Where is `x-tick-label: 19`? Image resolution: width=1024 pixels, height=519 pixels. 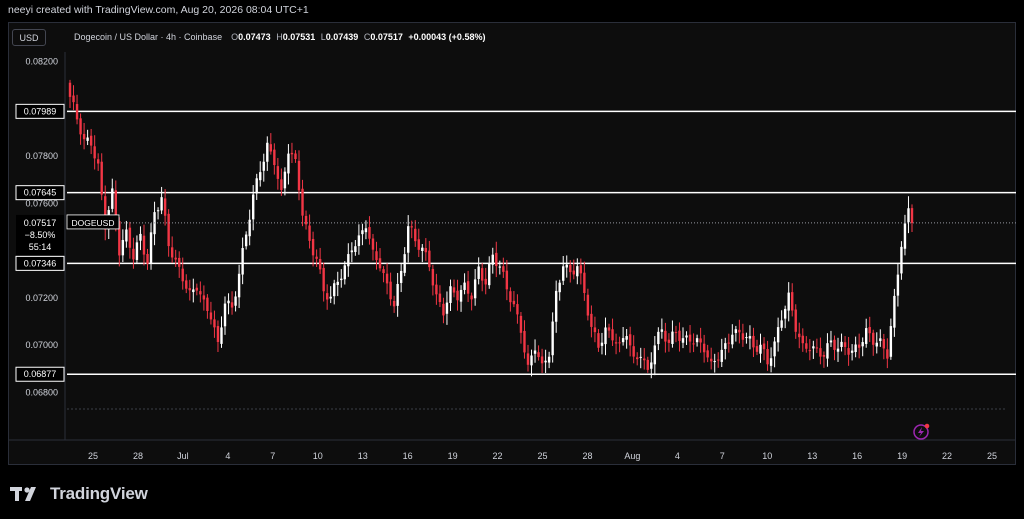 x-tick-label: 19 is located at coordinates (902, 456).